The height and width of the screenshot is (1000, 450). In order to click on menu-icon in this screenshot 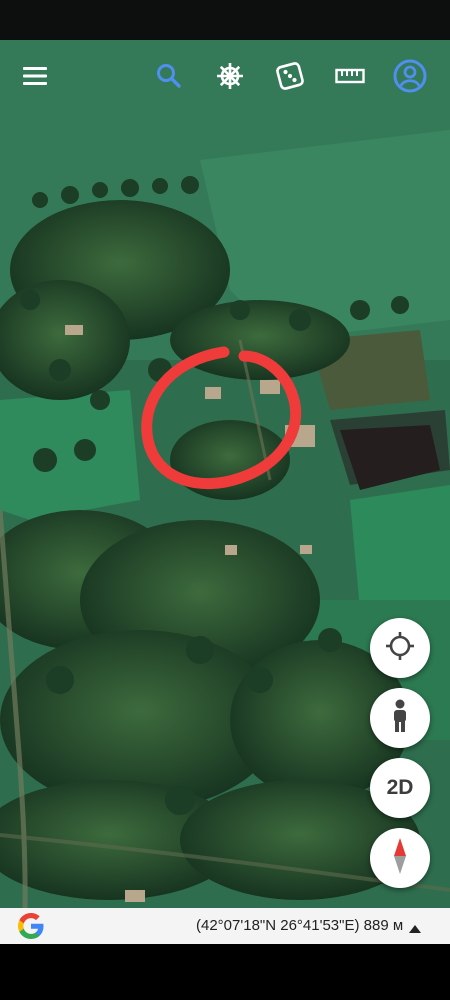, I will do `click(35, 76)`.